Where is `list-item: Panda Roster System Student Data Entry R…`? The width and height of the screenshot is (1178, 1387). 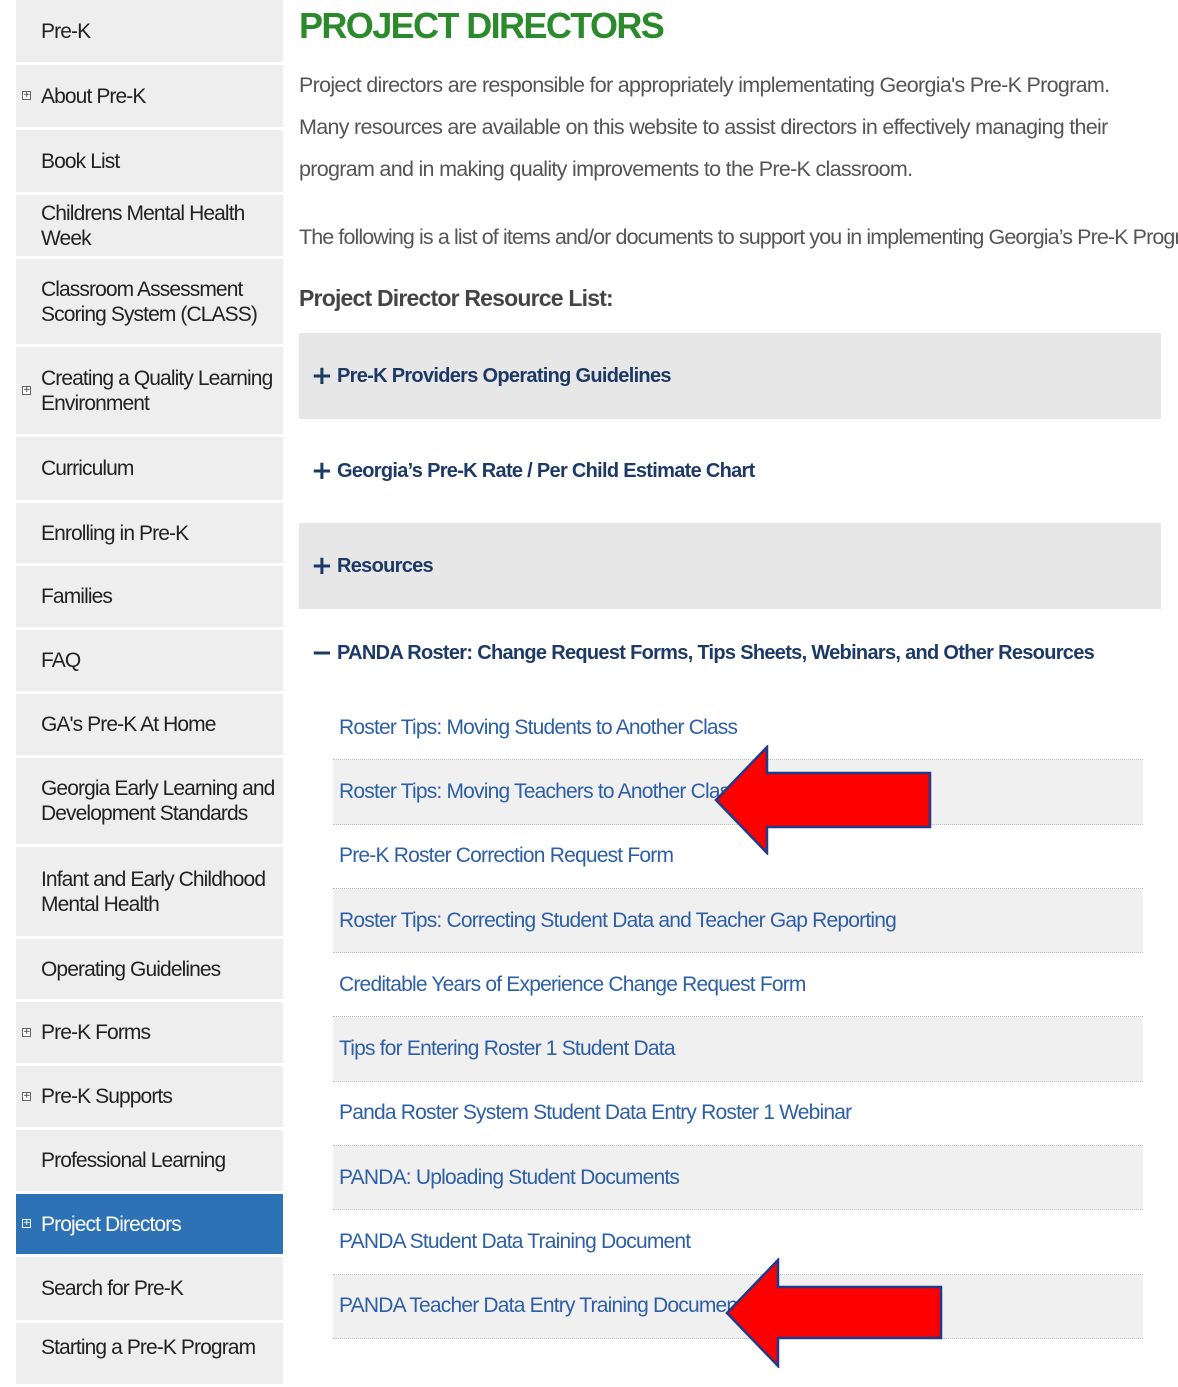
list-item: Panda Roster System Student Data Entry R… is located at coordinates (738, 1114).